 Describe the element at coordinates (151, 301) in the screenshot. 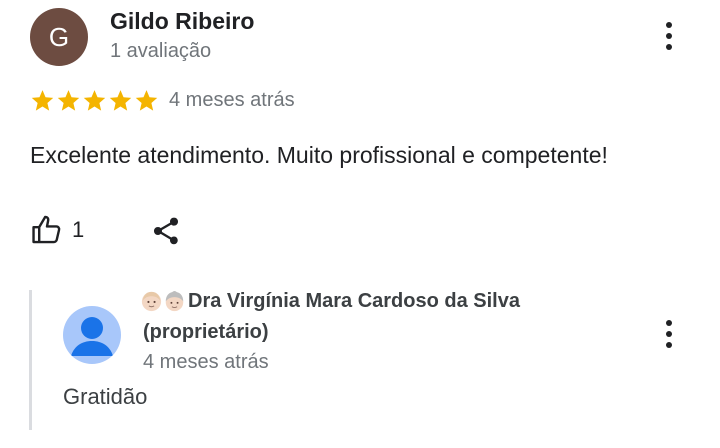

I see `person-face-emoji-icon` at that location.